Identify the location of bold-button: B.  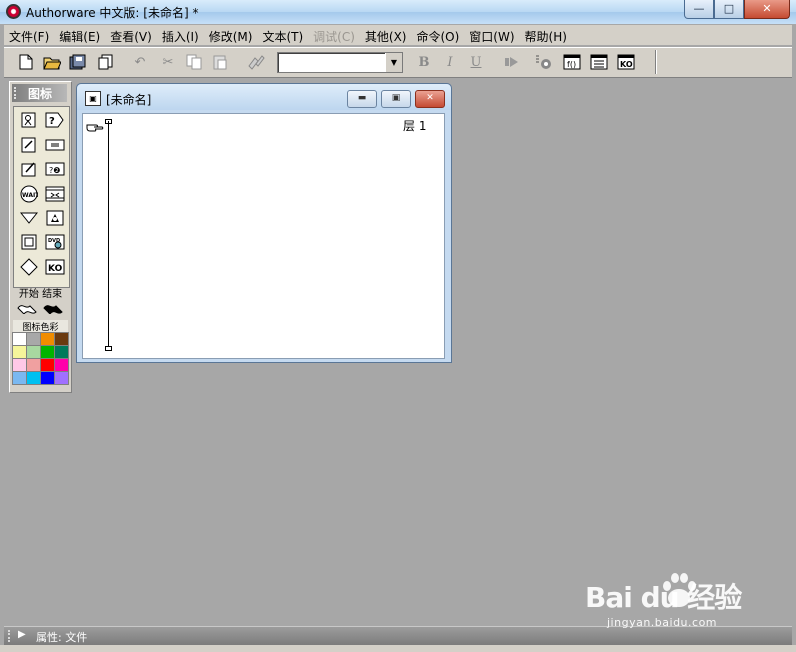
(424, 62).